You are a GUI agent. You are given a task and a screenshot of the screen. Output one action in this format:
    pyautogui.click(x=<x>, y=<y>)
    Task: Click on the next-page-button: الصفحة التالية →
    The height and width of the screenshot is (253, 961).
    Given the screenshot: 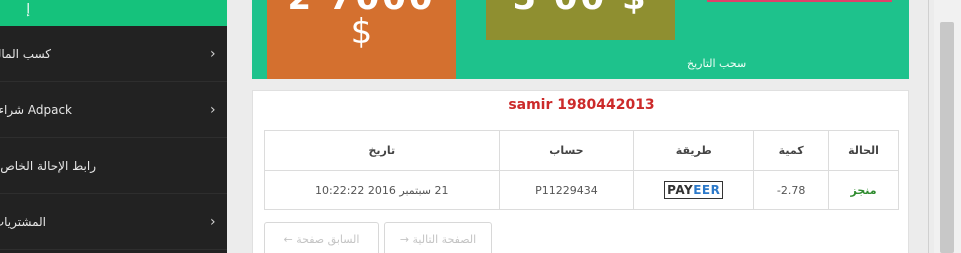 What is the action you would take?
    pyautogui.click(x=438, y=237)
    